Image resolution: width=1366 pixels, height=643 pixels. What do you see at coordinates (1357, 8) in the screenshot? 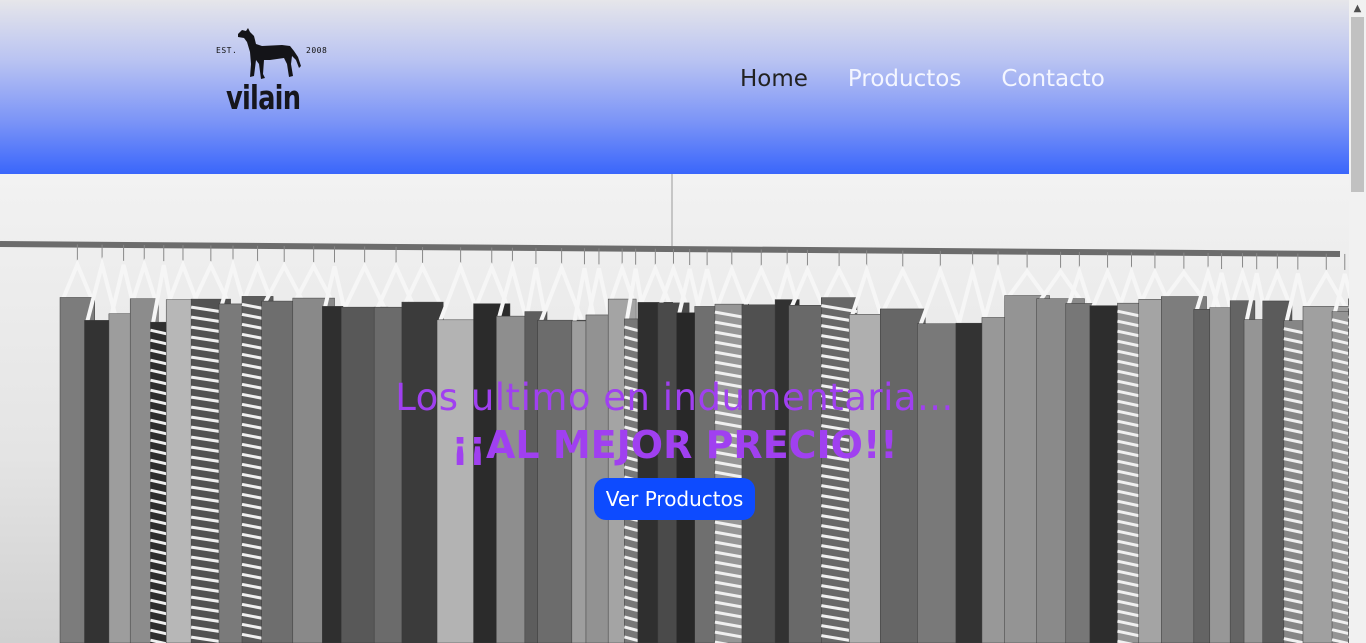
I see `scroll-up-arrow-icon: ▲` at bounding box center [1357, 8].